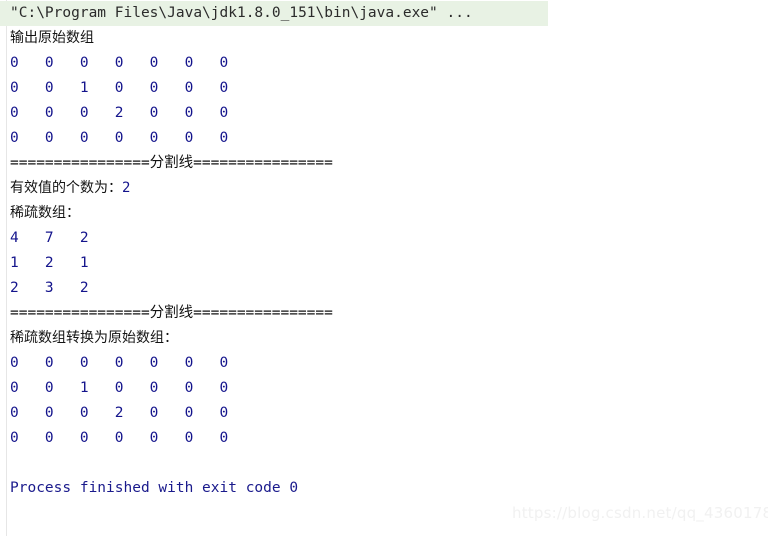 The height and width of the screenshot is (536, 768). Describe the element at coordinates (119, 138) in the screenshot. I see `console-line-orig-row-3: 0 0 0 0 0 0 0` at that location.